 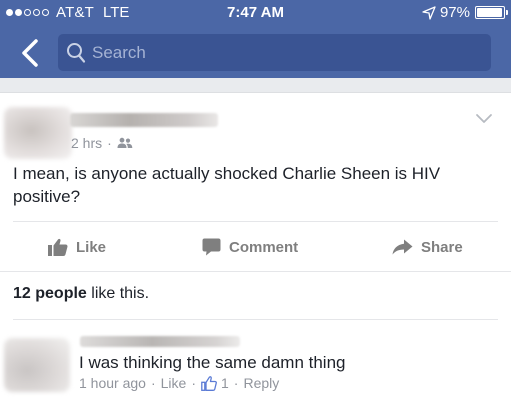 I want to click on like-label: Like, so click(x=91, y=247).